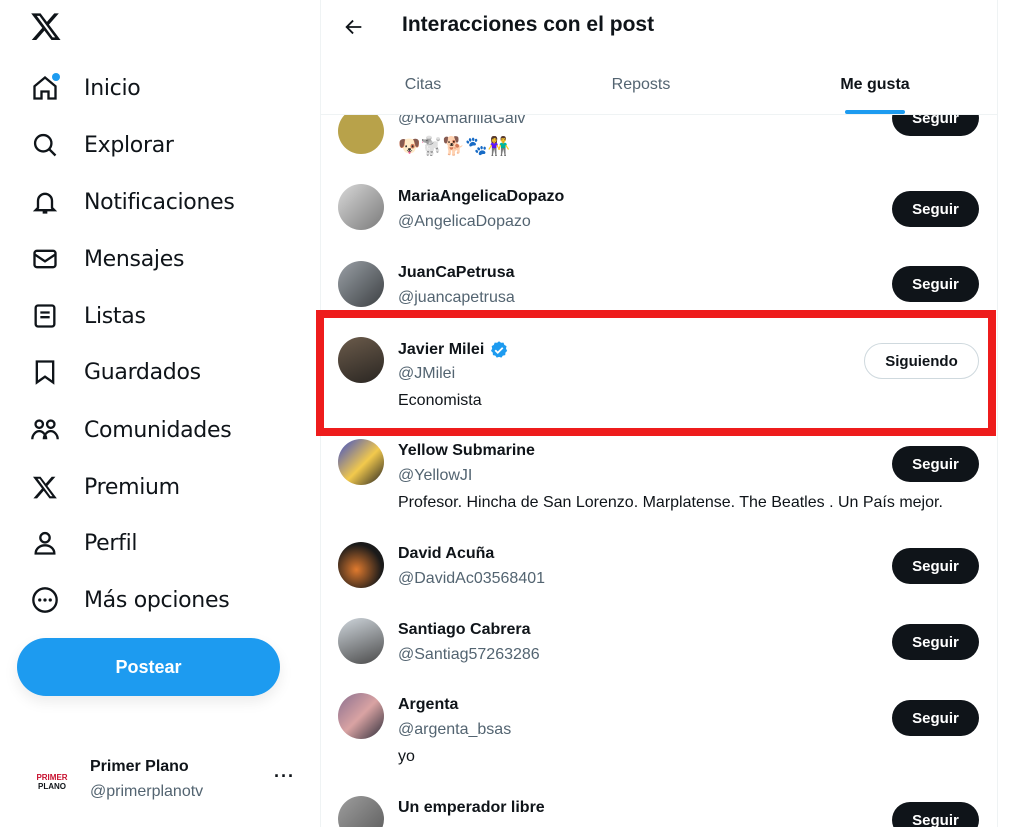  Describe the element at coordinates (428, 704) in the screenshot. I see `user-name: Argenta` at that location.